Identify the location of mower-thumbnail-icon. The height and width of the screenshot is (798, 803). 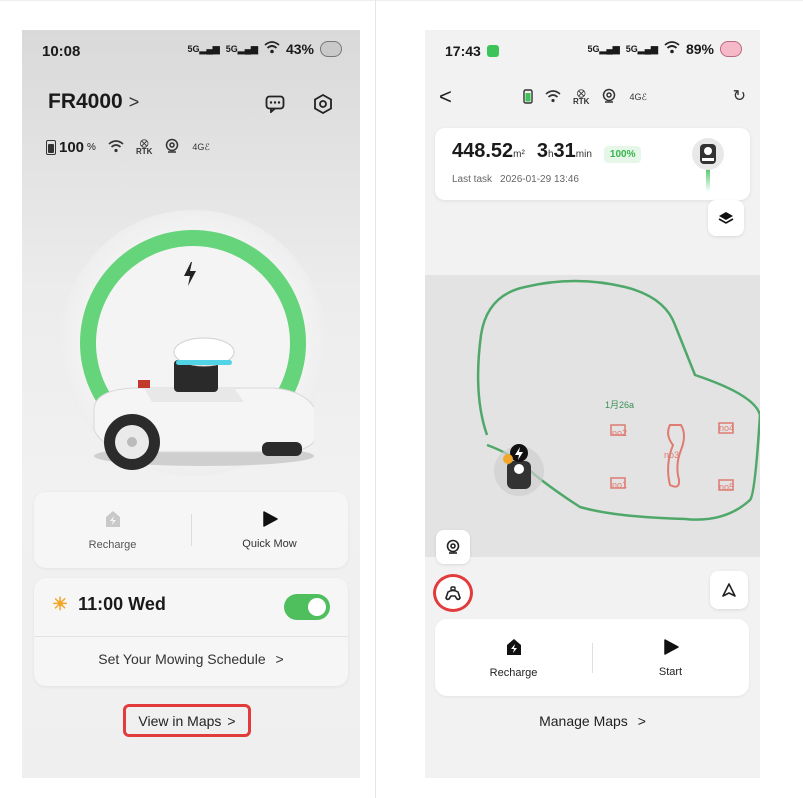
(708, 165).